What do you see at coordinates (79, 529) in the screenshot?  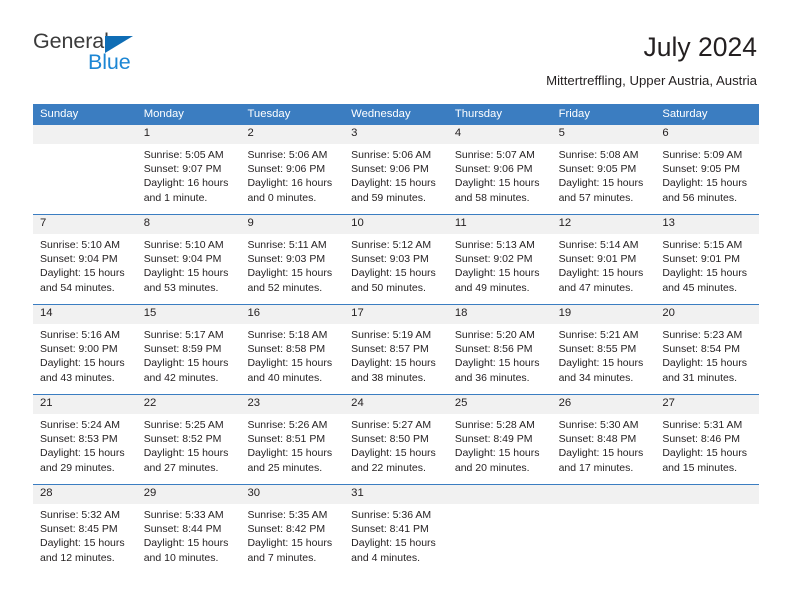 I see `sunset-text: Sunset: 8:45 PM` at bounding box center [79, 529].